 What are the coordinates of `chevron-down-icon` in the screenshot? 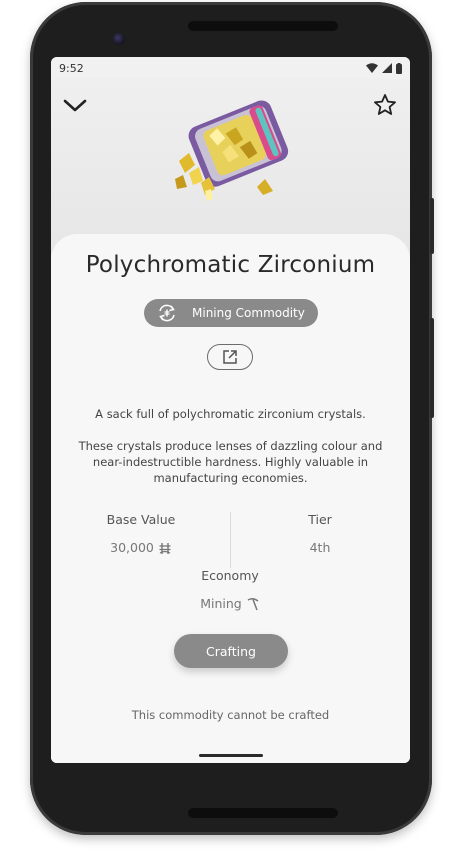 It's located at (75, 105).